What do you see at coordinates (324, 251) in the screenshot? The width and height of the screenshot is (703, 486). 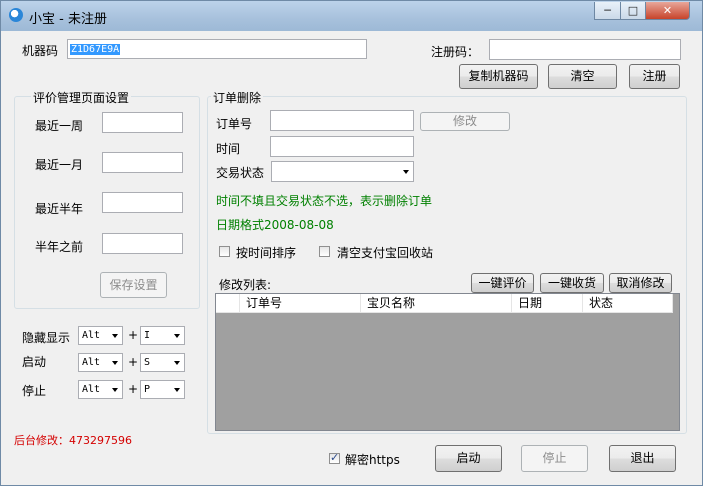 I see `clear-alipay-checkbox` at bounding box center [324, 251].